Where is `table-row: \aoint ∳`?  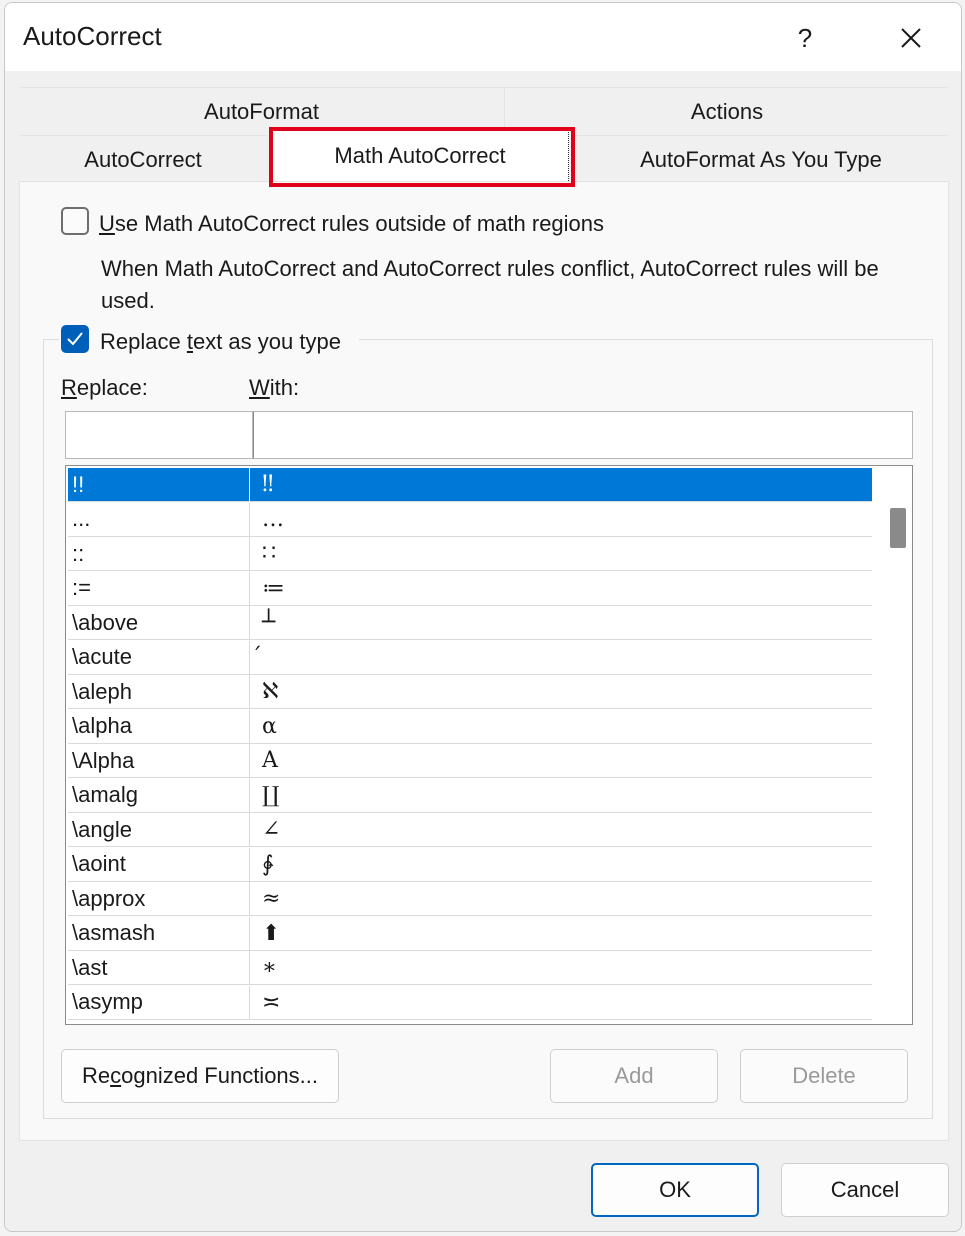
table-row: \aoint ∳ is located at coordinates (470, 864).